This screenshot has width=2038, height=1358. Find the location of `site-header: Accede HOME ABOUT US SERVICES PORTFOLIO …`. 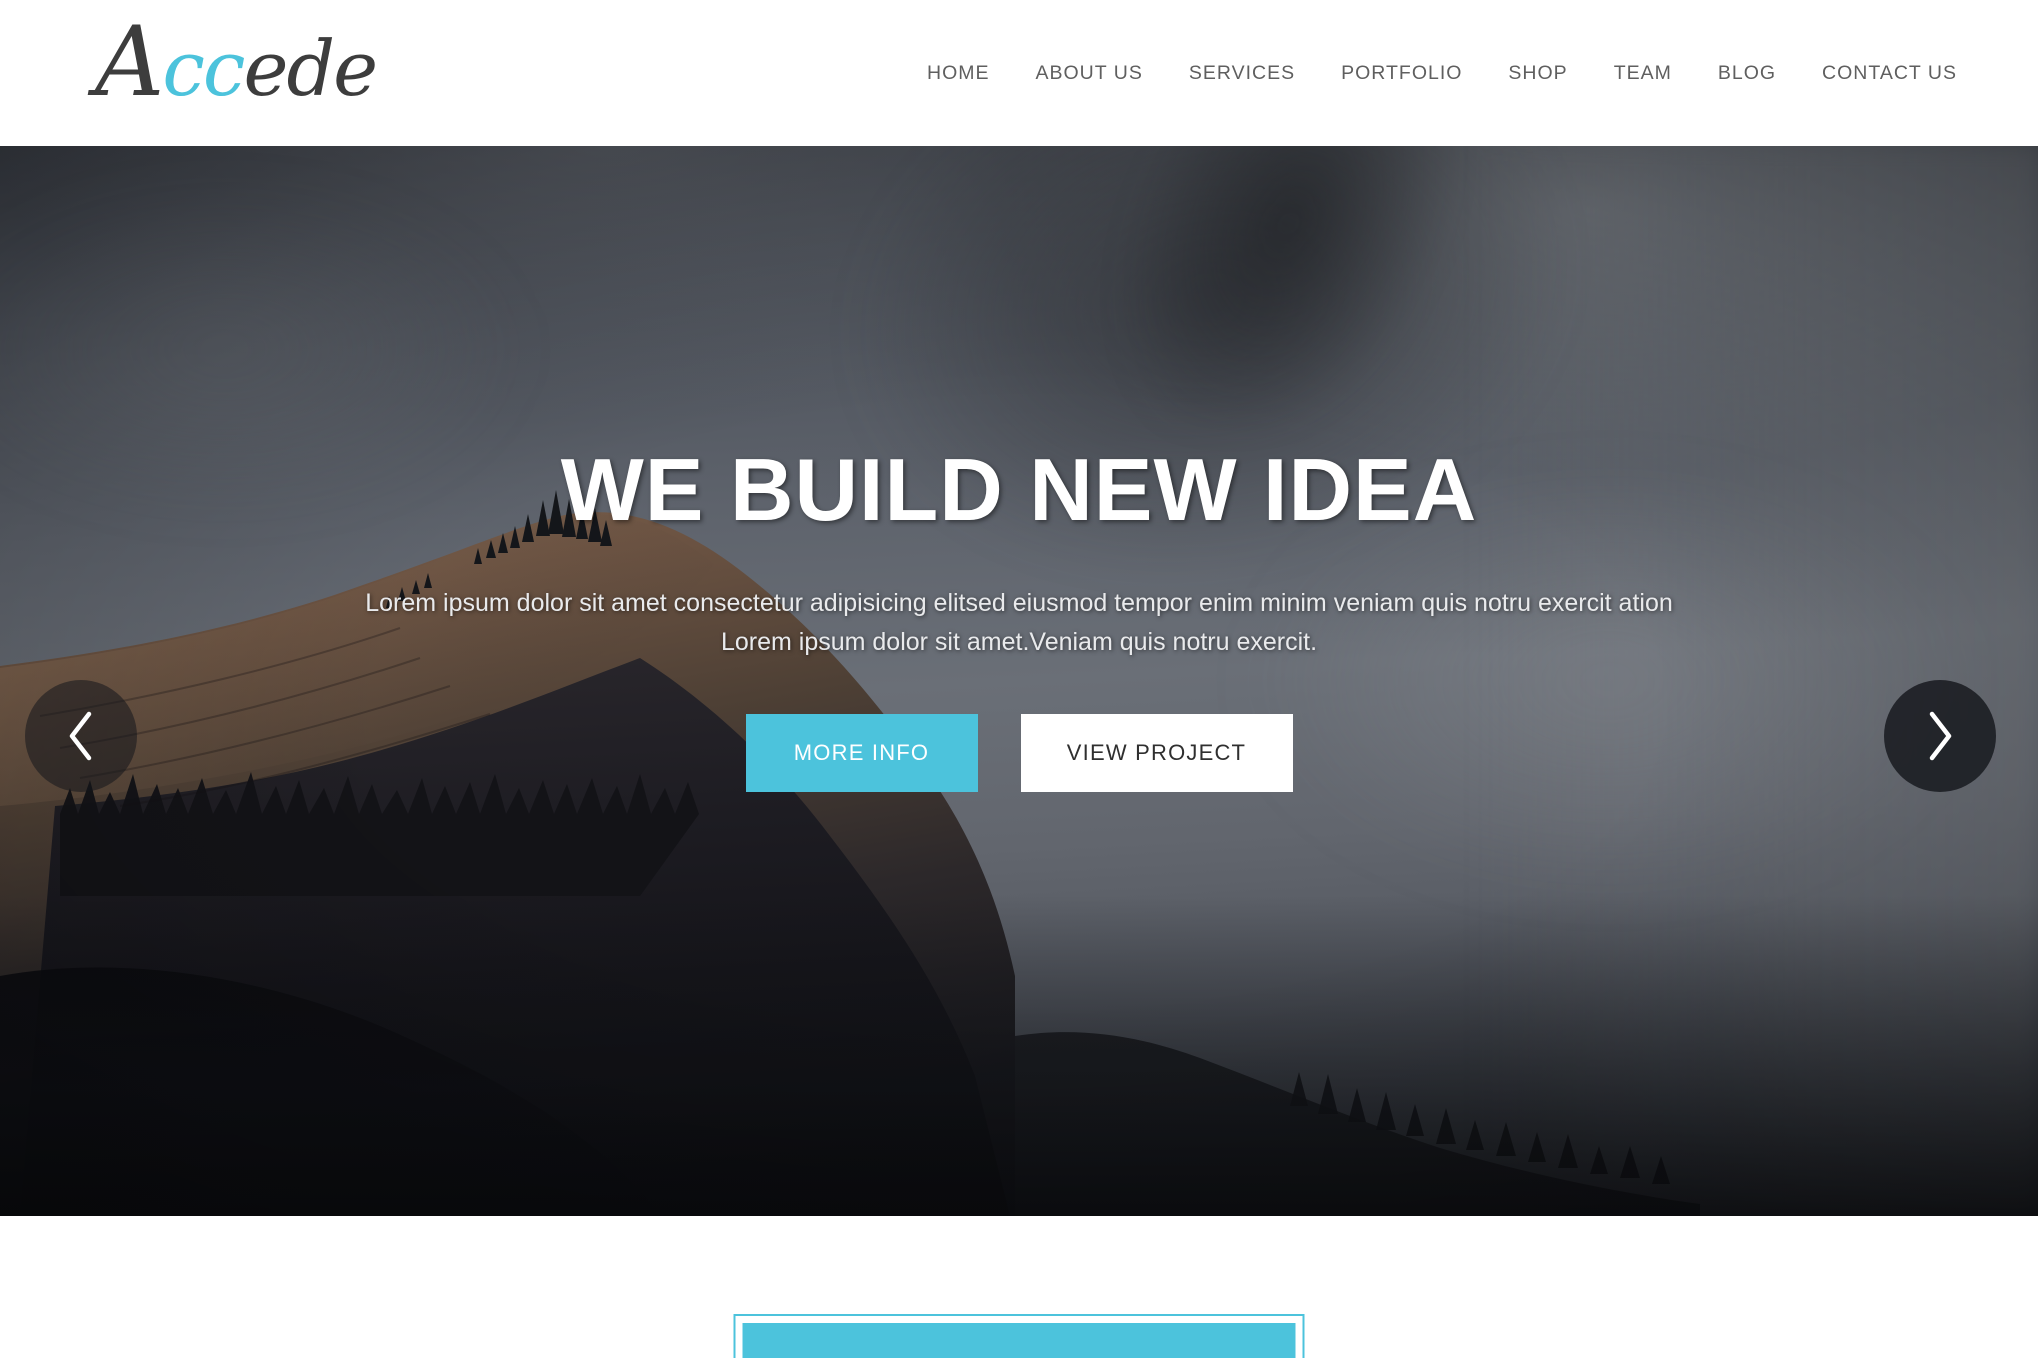

site-header: Accede HOME ABOUT US SERVICES PORTFOLIO … is located at coordinates (1019, 73).